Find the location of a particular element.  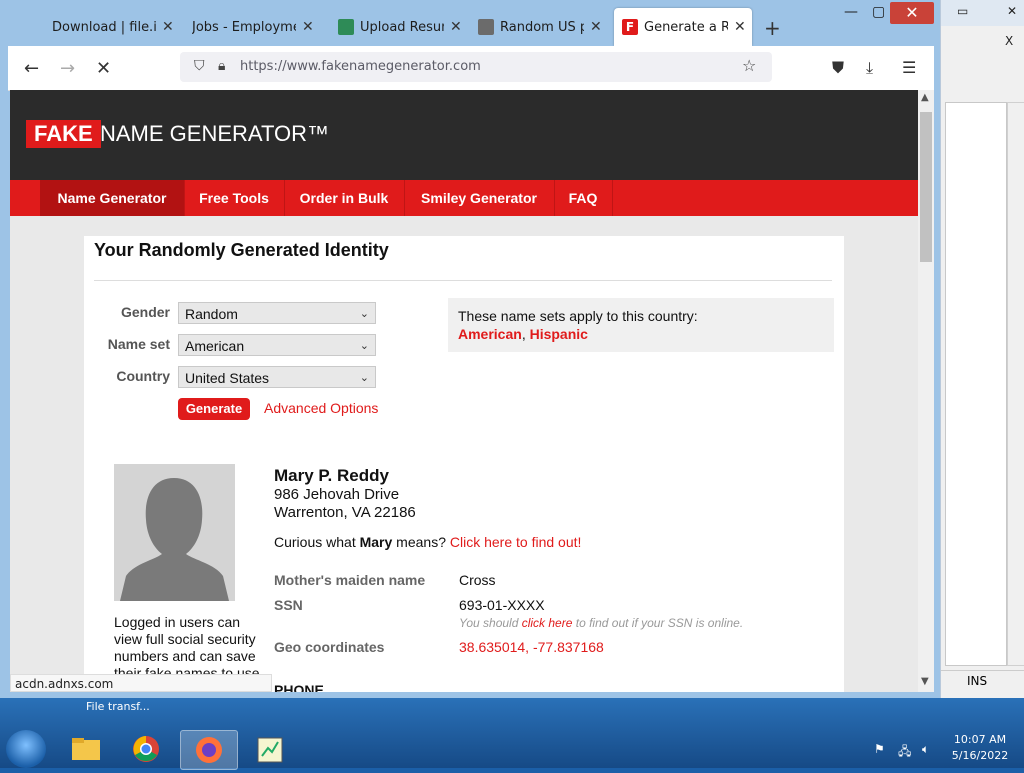

window-controls: — ▢ ✕ is located at coordinates (891, 15).